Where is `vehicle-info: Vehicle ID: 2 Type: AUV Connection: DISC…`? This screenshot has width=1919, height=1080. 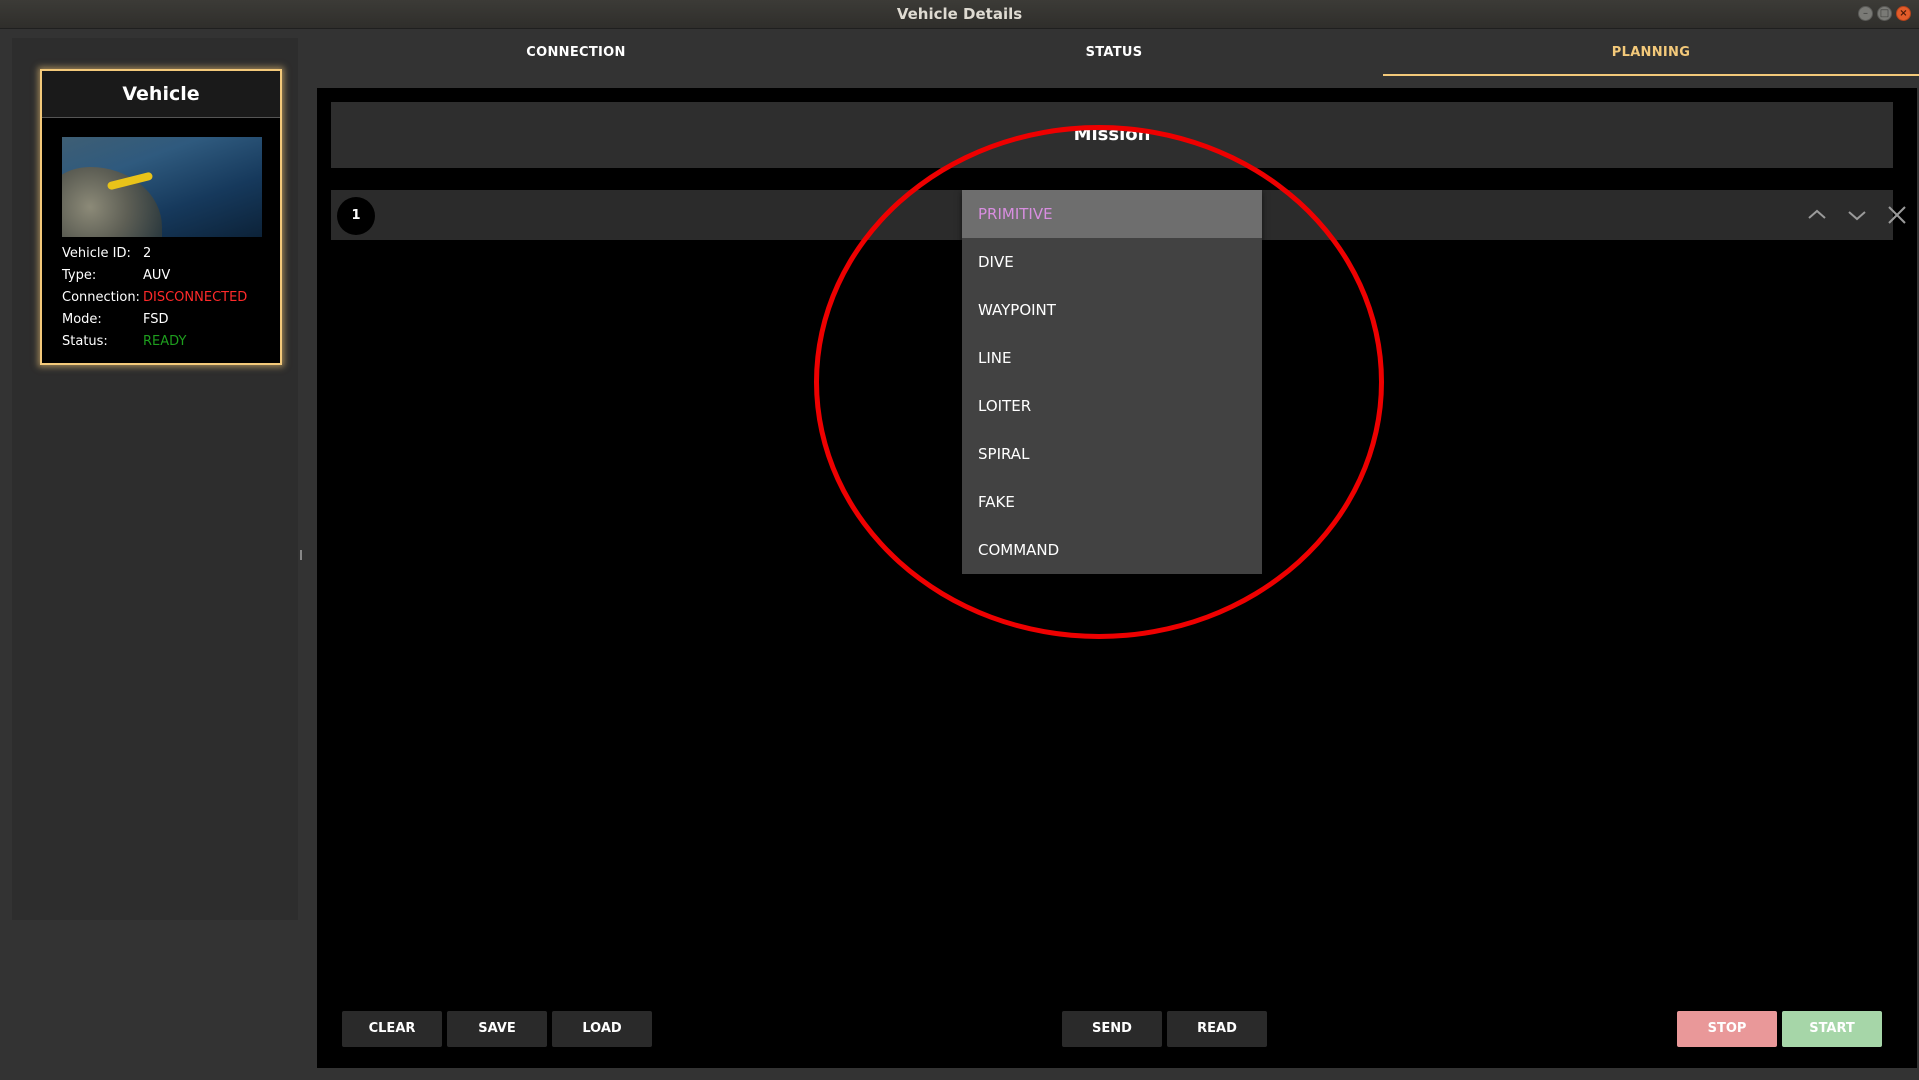
vehicle-info: Vehicle ID: 2 Type: AUV Connection: DISC… is located at coordinates (167, 298).